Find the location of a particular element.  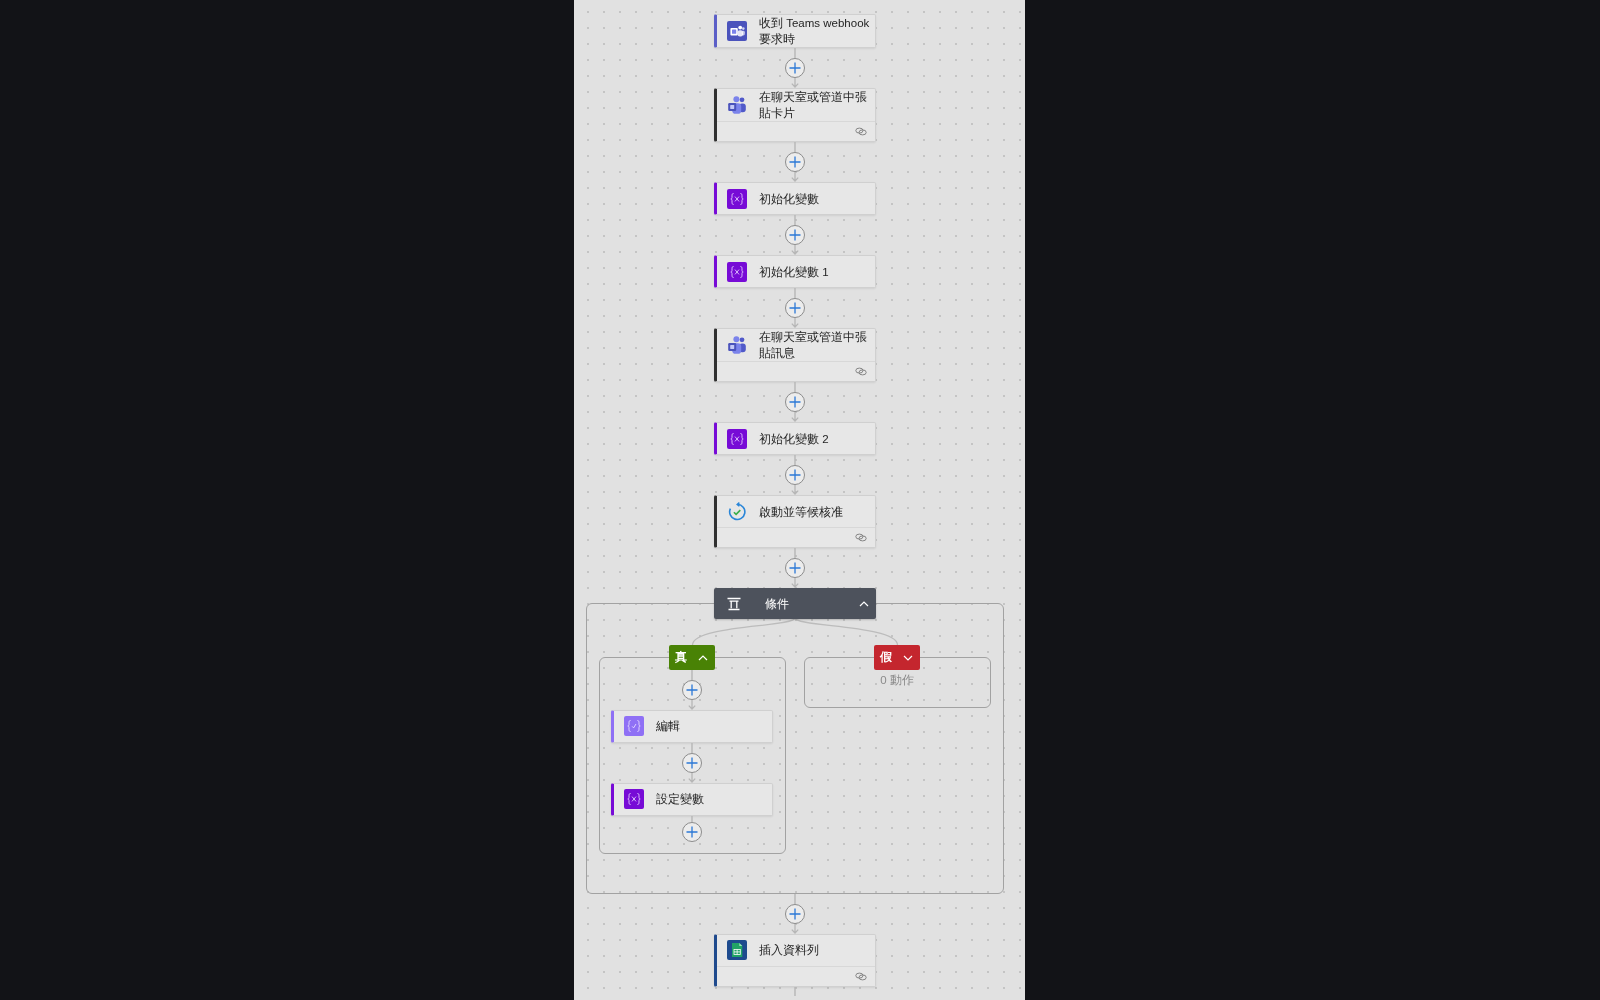

circular-arrow-check-icon is located at coordinates (737, 511).